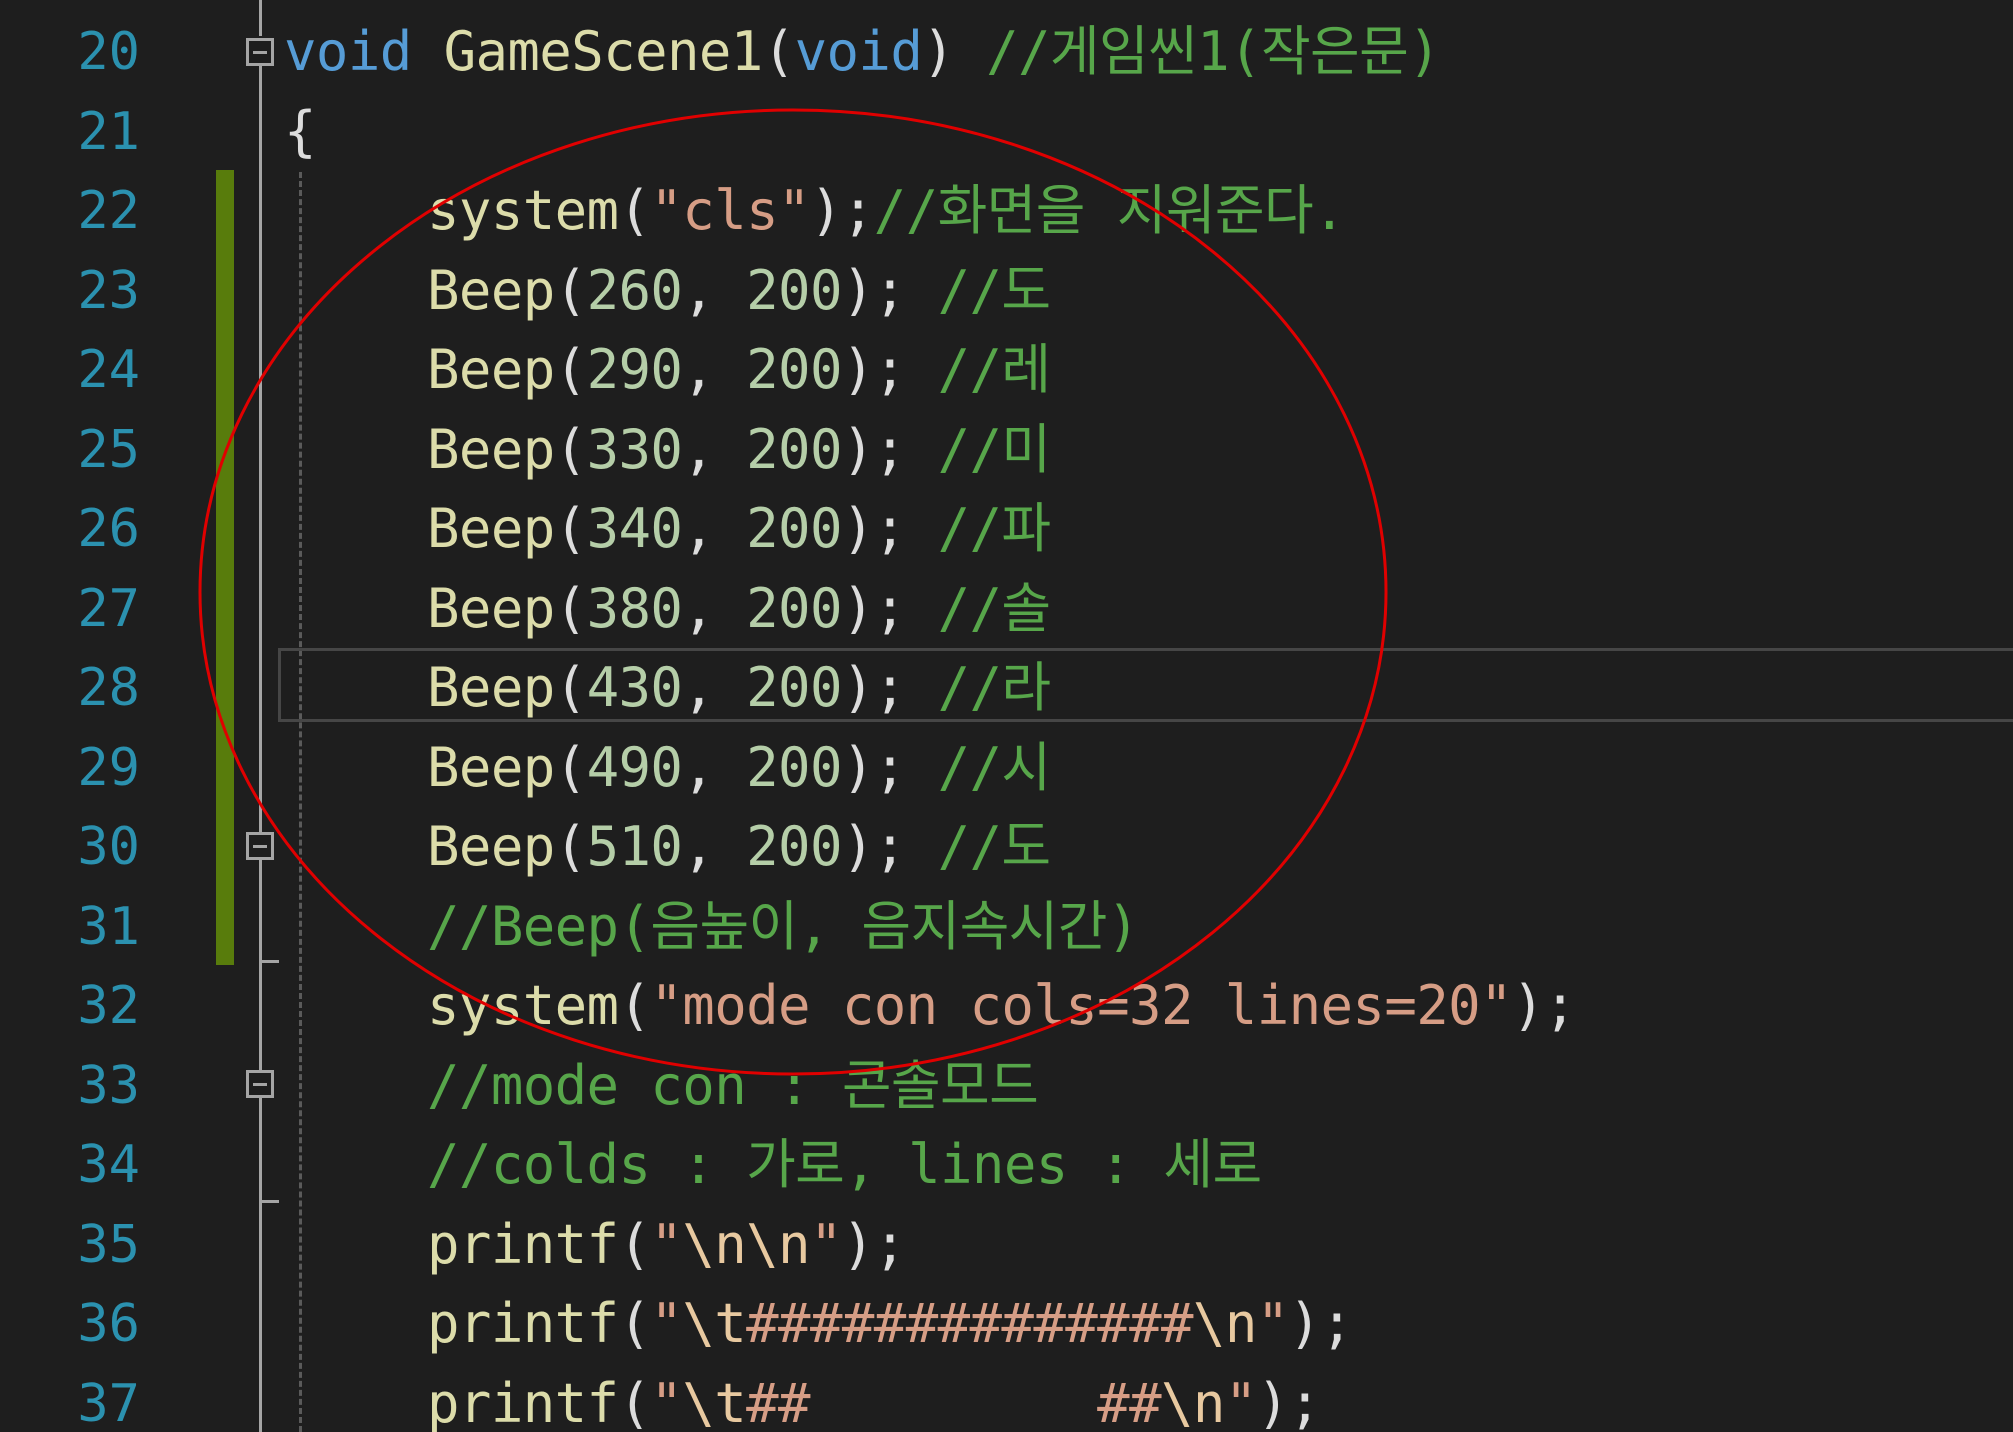  Describe the element at coordinates (634, 846) in the screenshot. I see `code-token: 510` at that location.